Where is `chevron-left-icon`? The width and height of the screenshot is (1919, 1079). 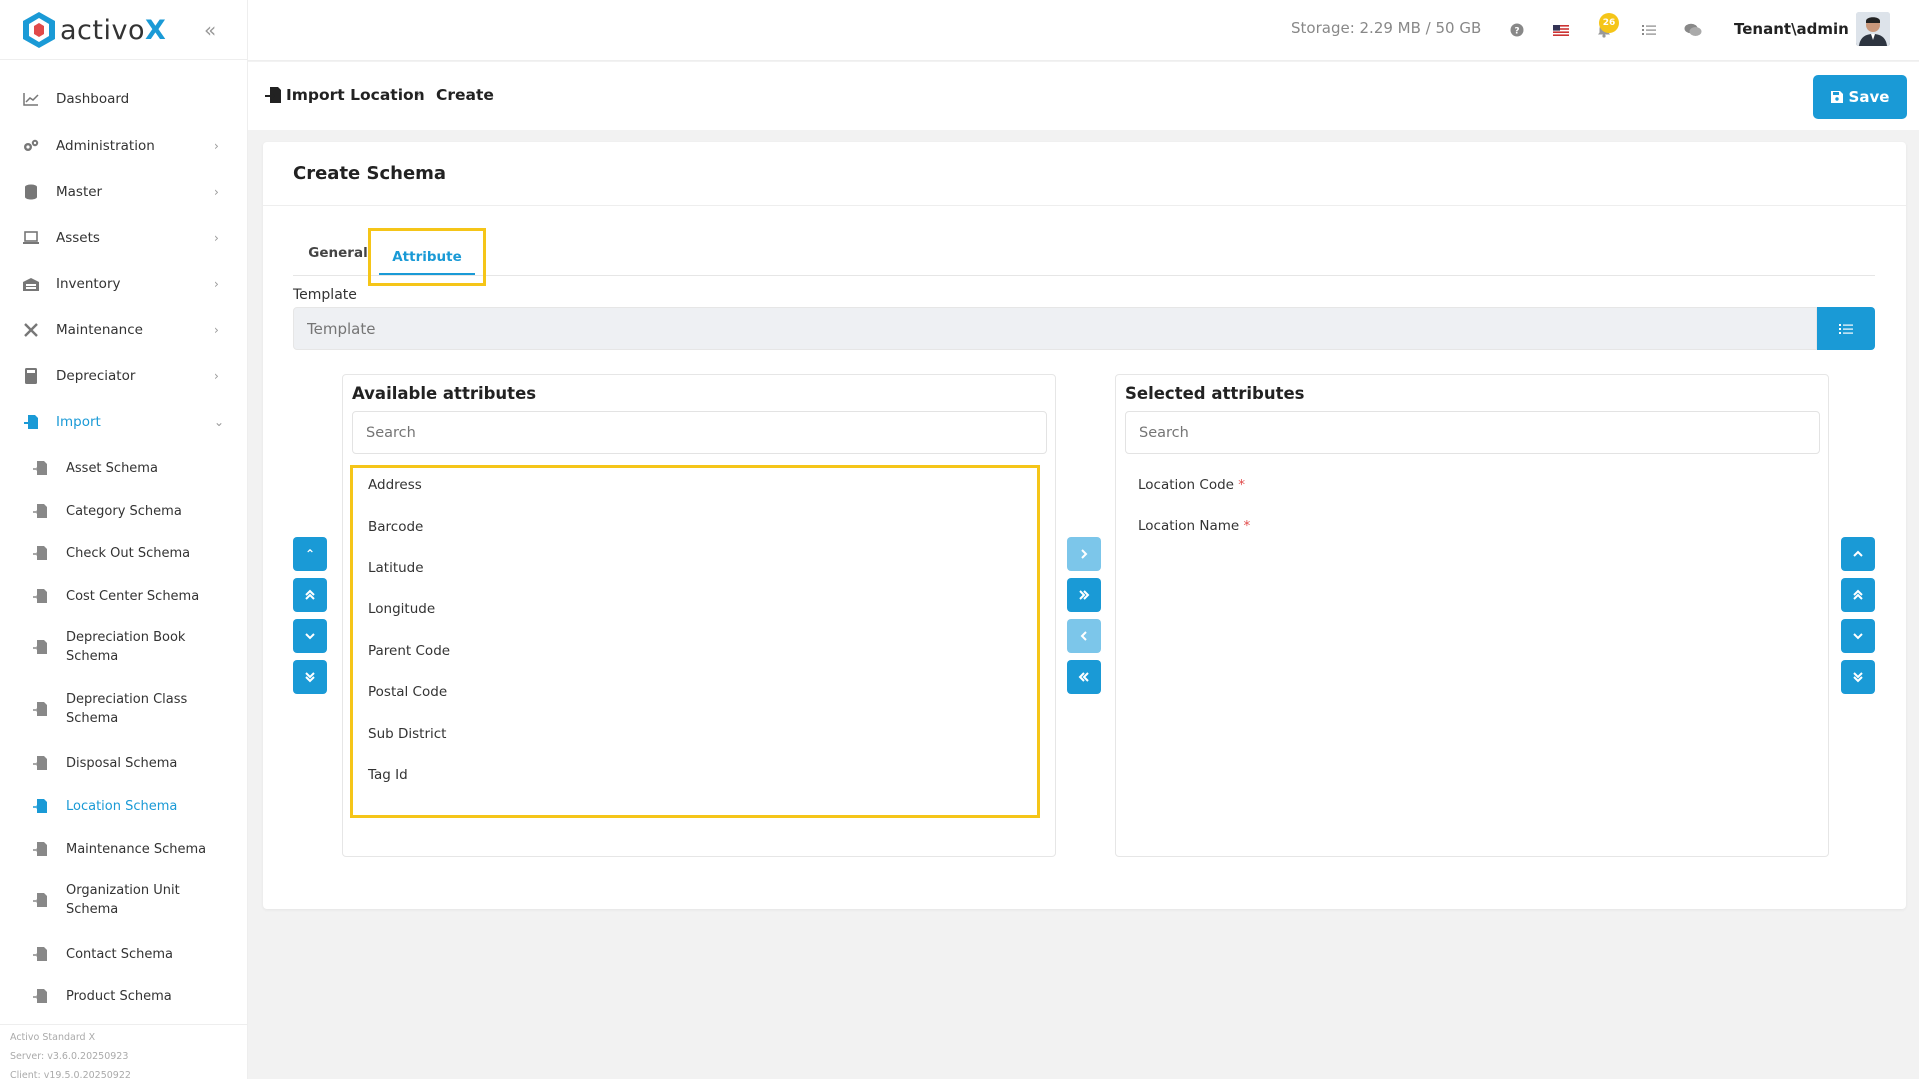
chevron-left-icon is located at coordinates (1083, 636).